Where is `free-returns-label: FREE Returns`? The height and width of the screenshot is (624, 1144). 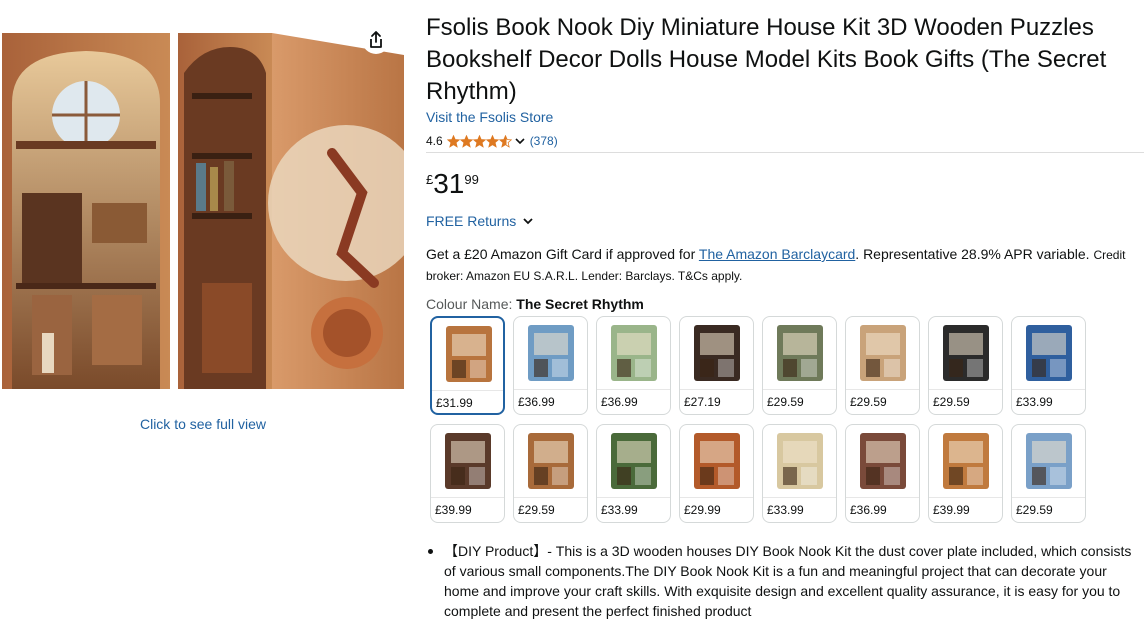 free-returns-label: FREE Returns is located at coordinates (471, 221).